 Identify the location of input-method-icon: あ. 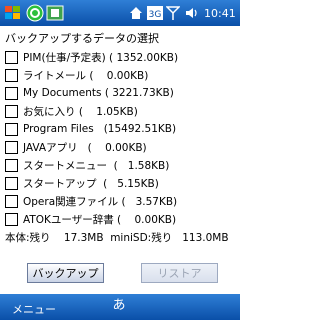
(119, 307).